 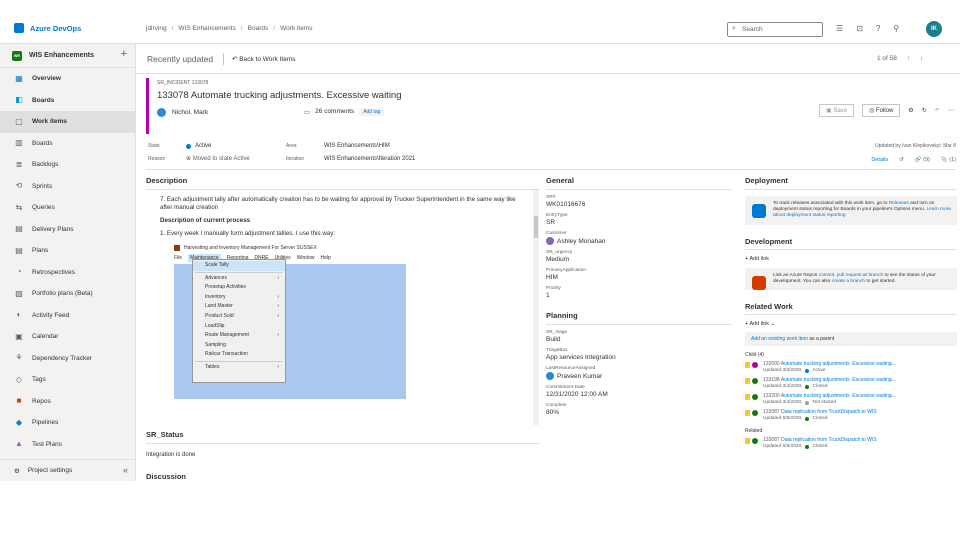 I want to click on field-value: Ashley Monahan, so click(x=638, y=241).